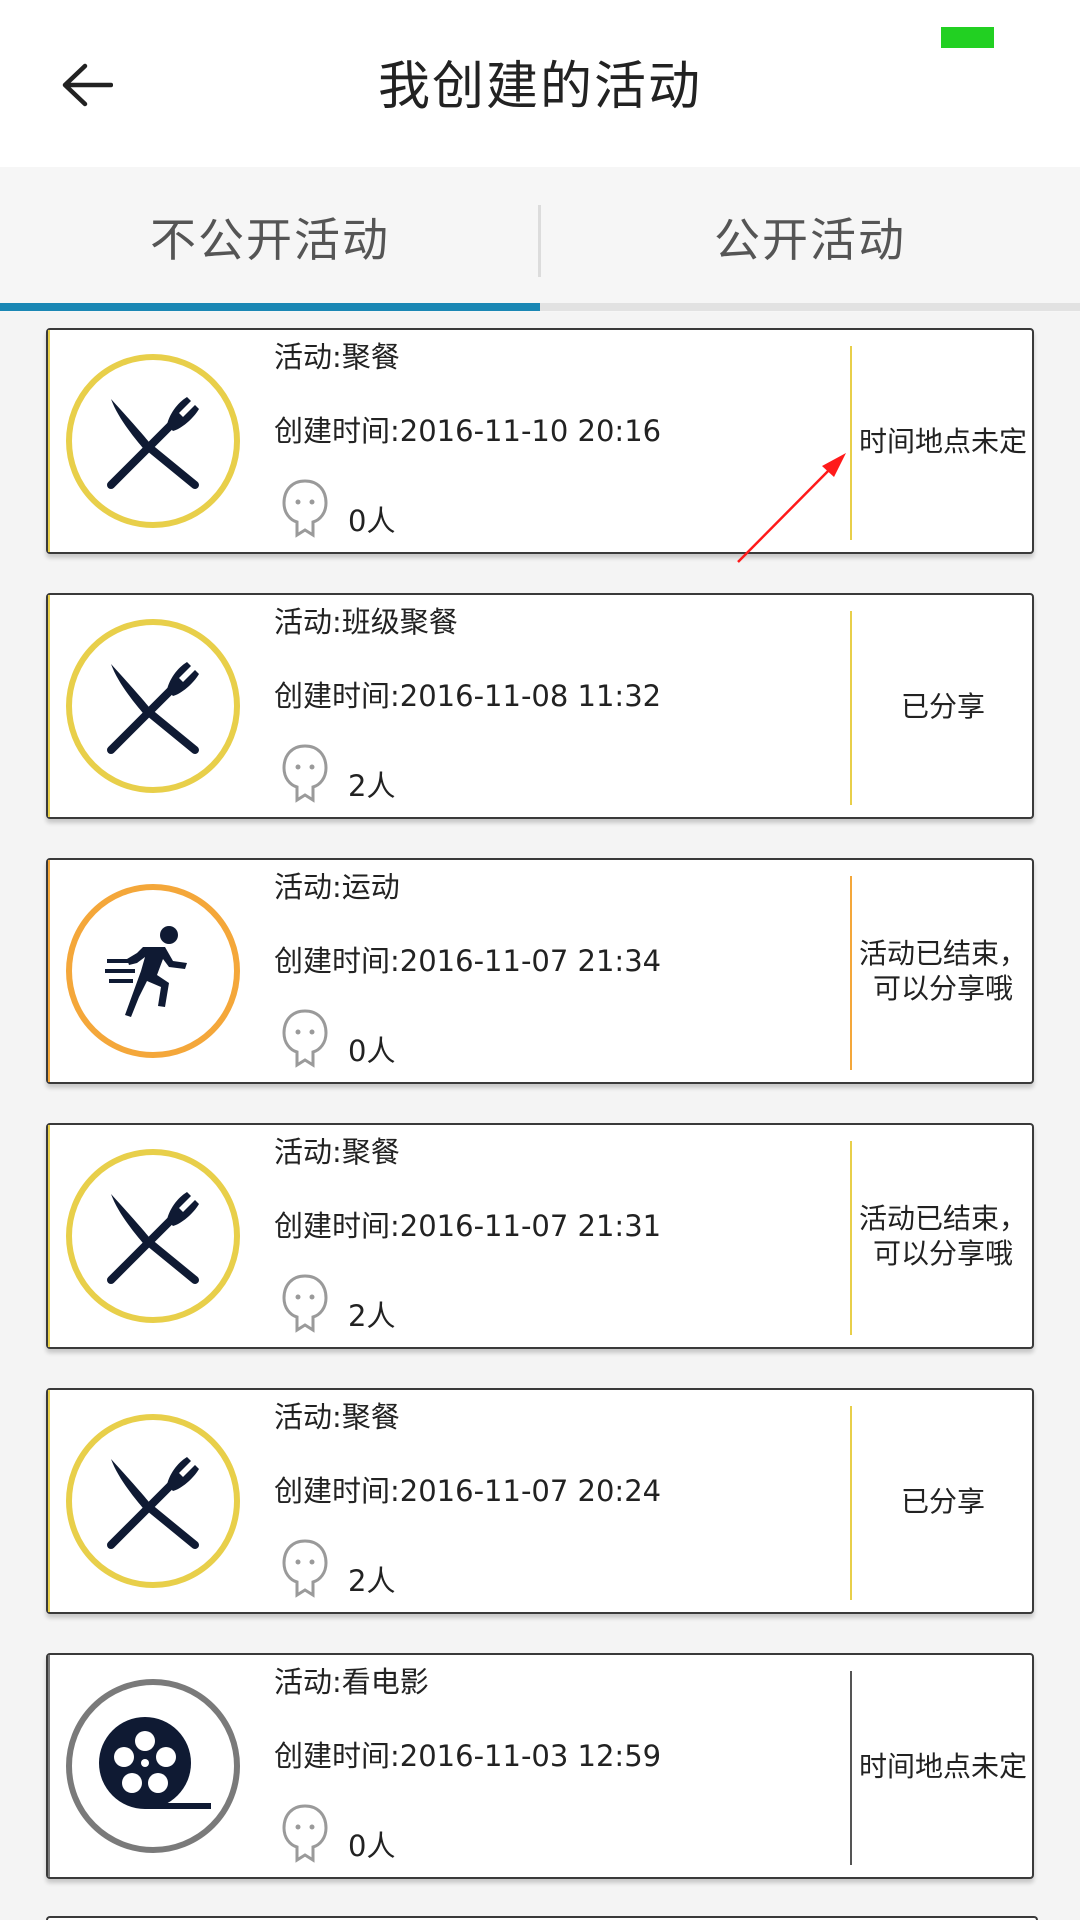  I want to click on activity-name: 活动:看电影, so click(351, 1682).